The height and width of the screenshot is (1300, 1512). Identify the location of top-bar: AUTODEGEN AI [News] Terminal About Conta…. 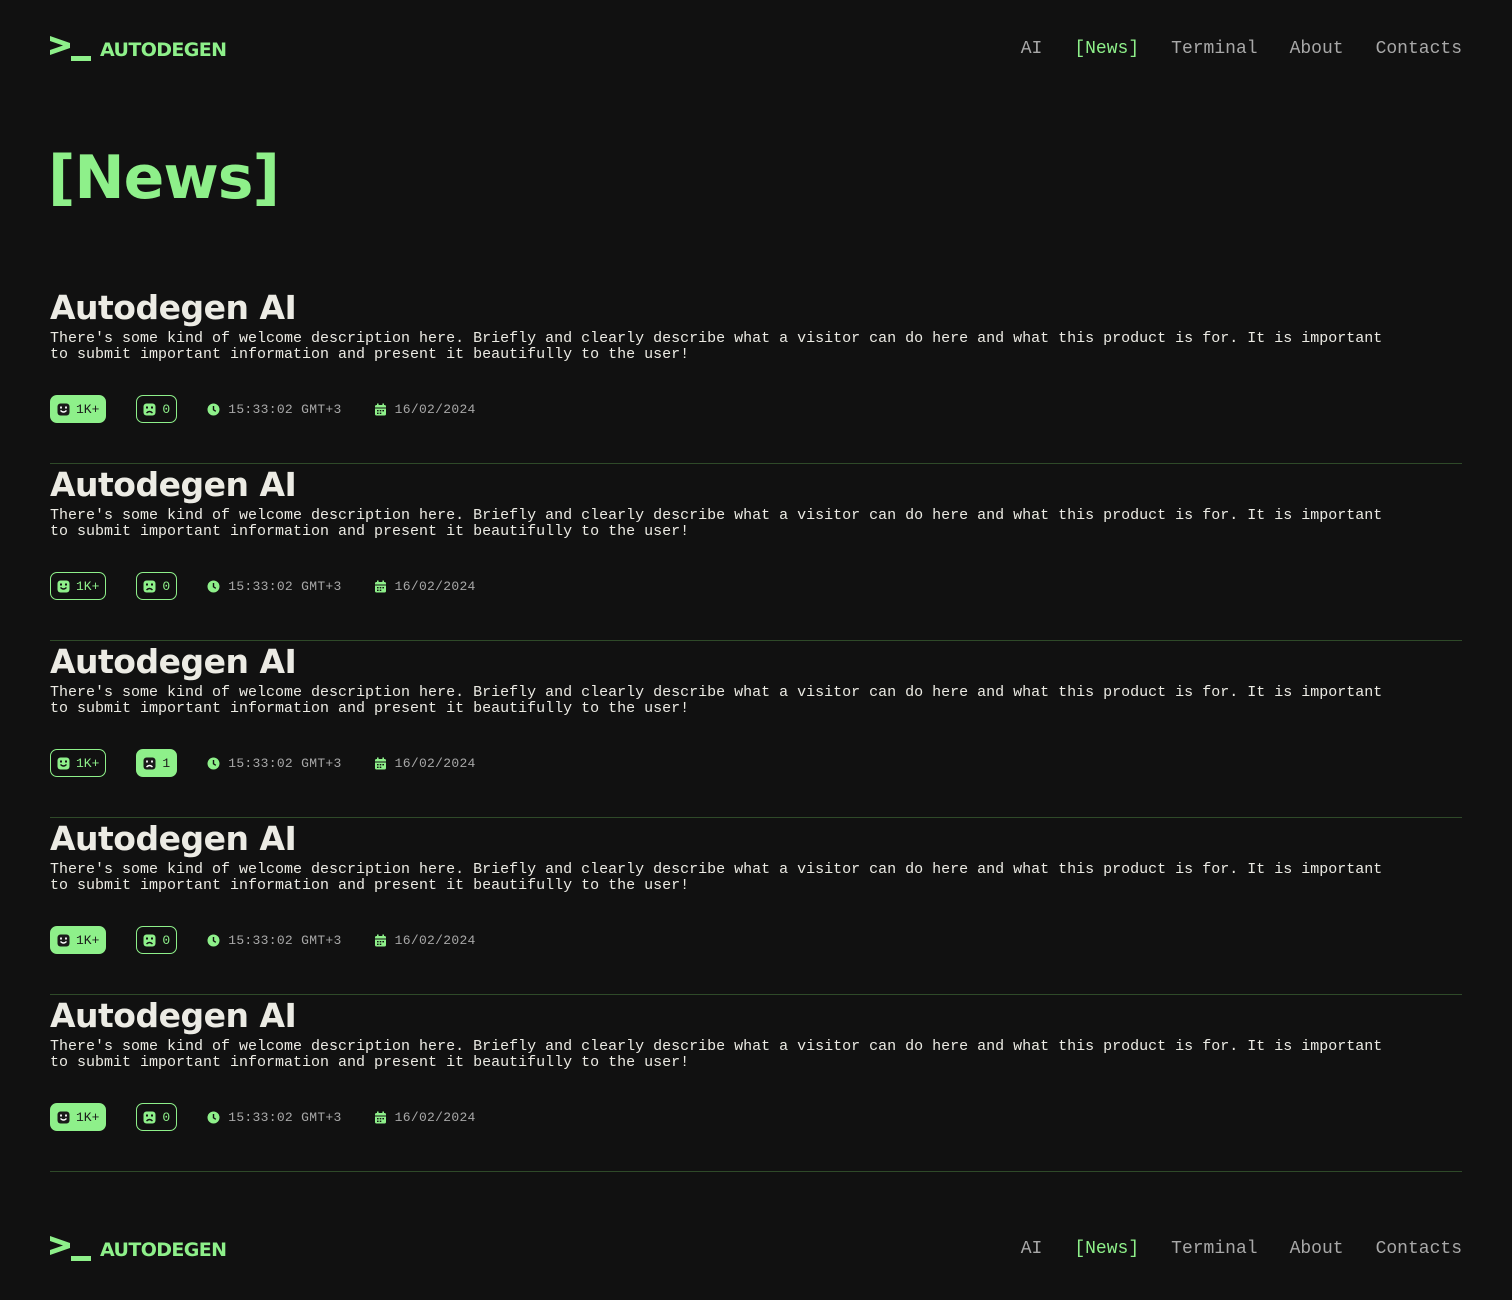
(756, 49).